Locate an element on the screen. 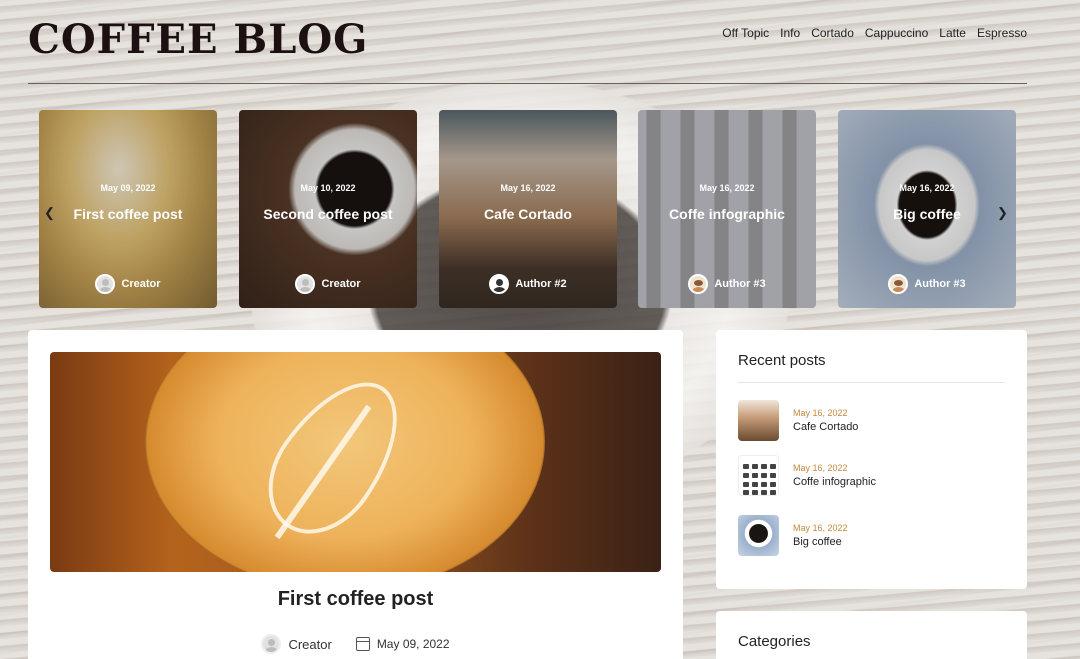 The image size is (1080, 659). carousel-card: May 09, 2022 First coffee post Creator is located at coordinates (128, 209).